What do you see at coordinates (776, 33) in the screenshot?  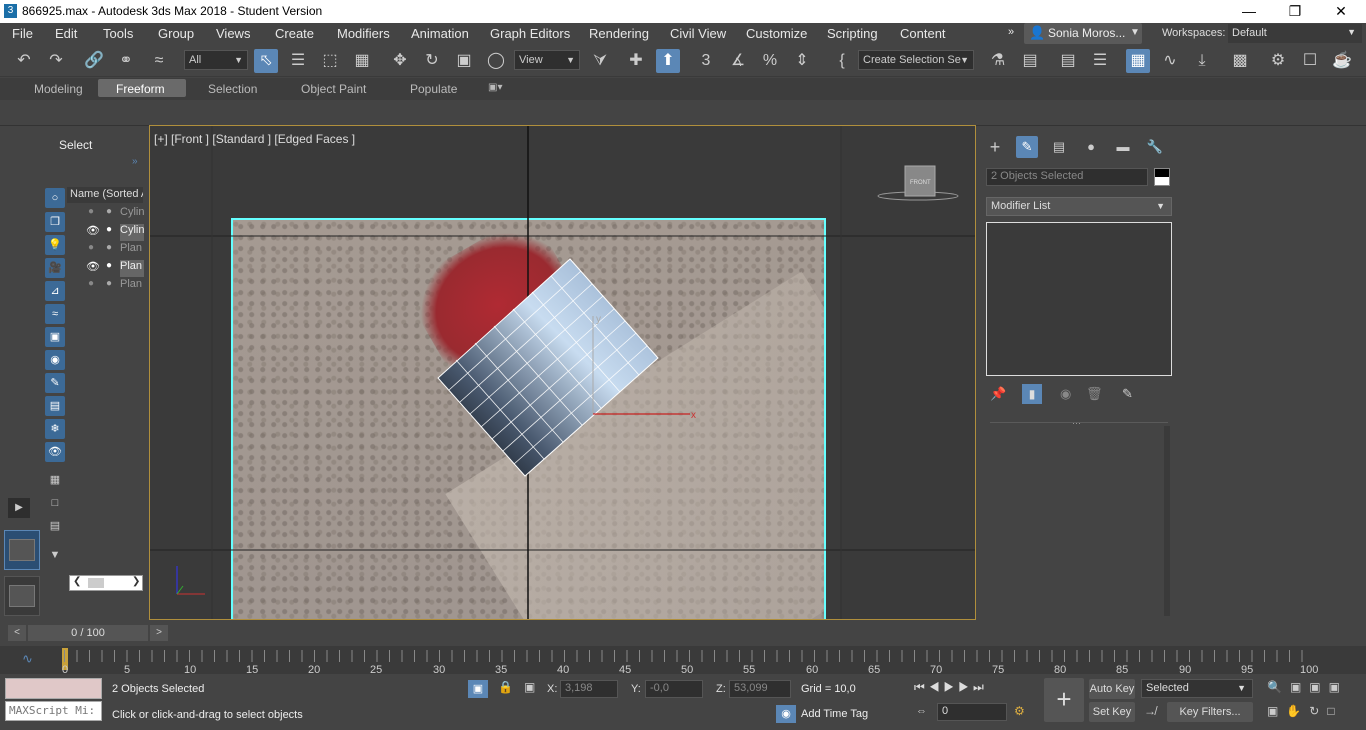 I see `menu-customize: Customize` at bounding box center [776, 33].